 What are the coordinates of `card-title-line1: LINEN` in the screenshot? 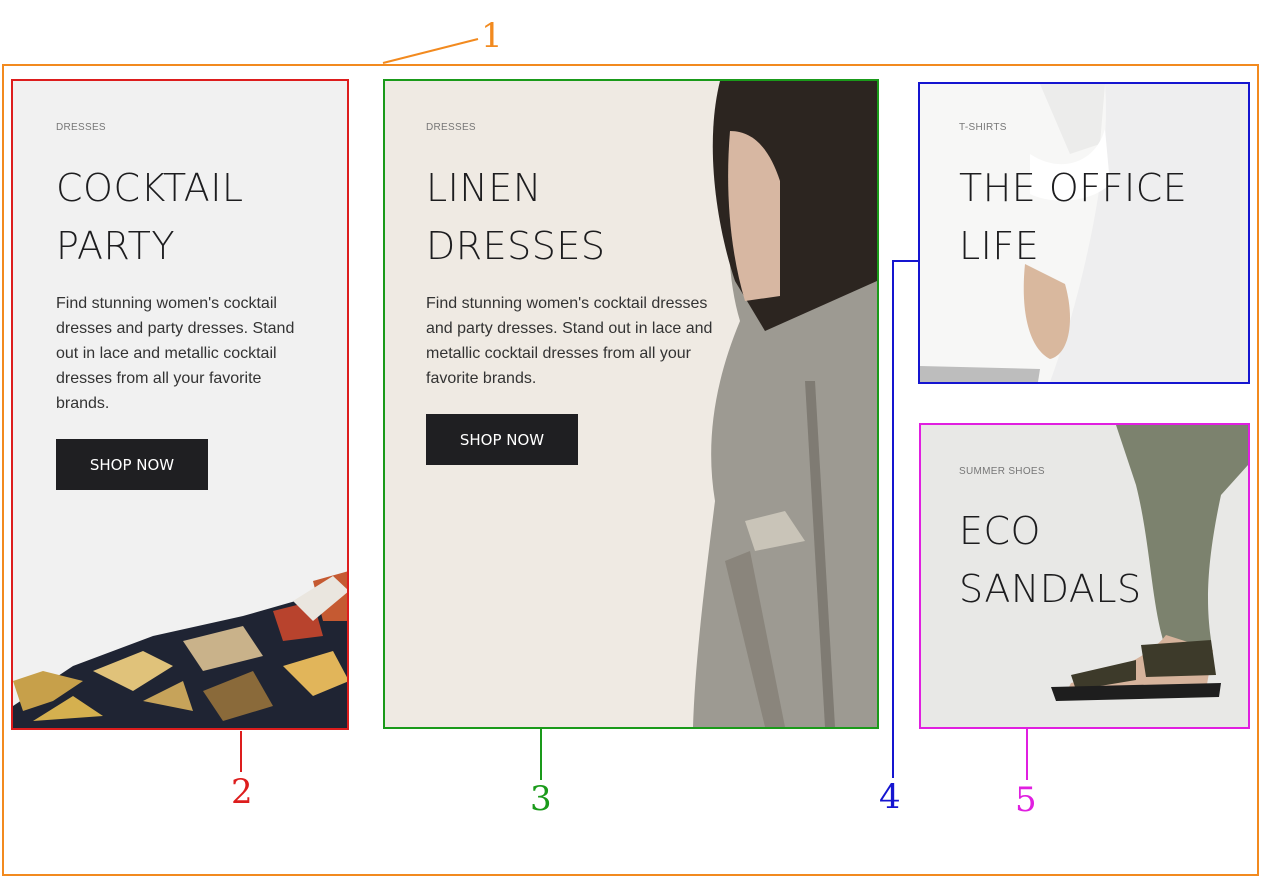 It's located at (484, 188).